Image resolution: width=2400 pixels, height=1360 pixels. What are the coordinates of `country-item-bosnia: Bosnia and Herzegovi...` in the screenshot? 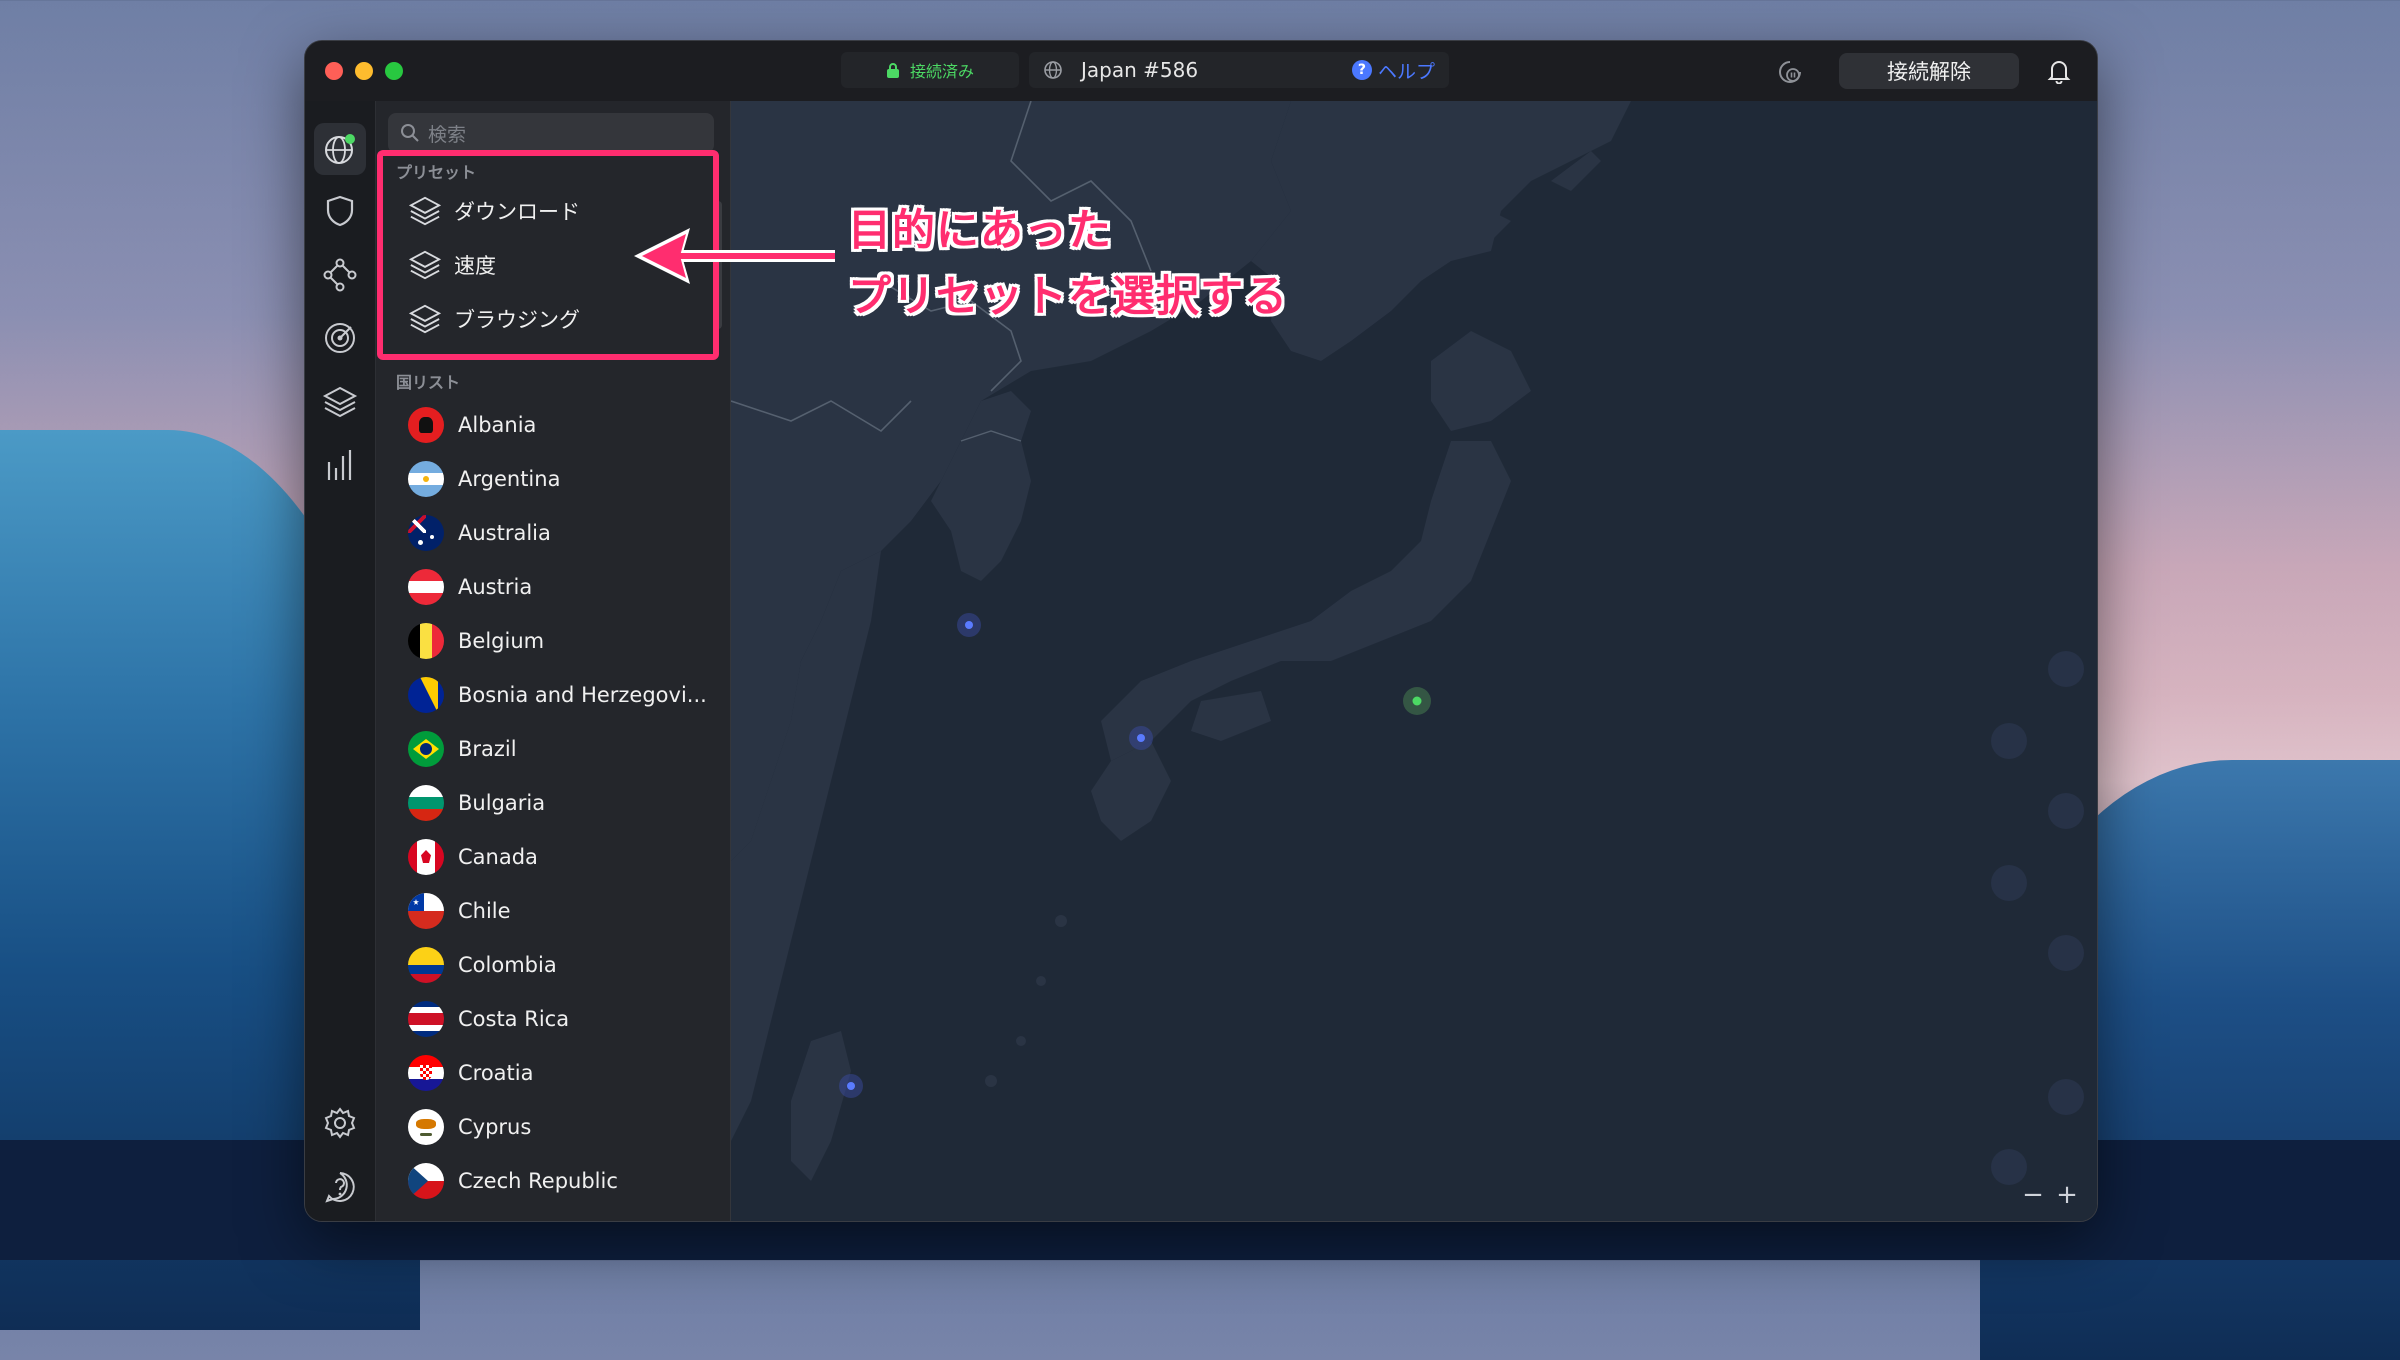 It's located at (557, 695).